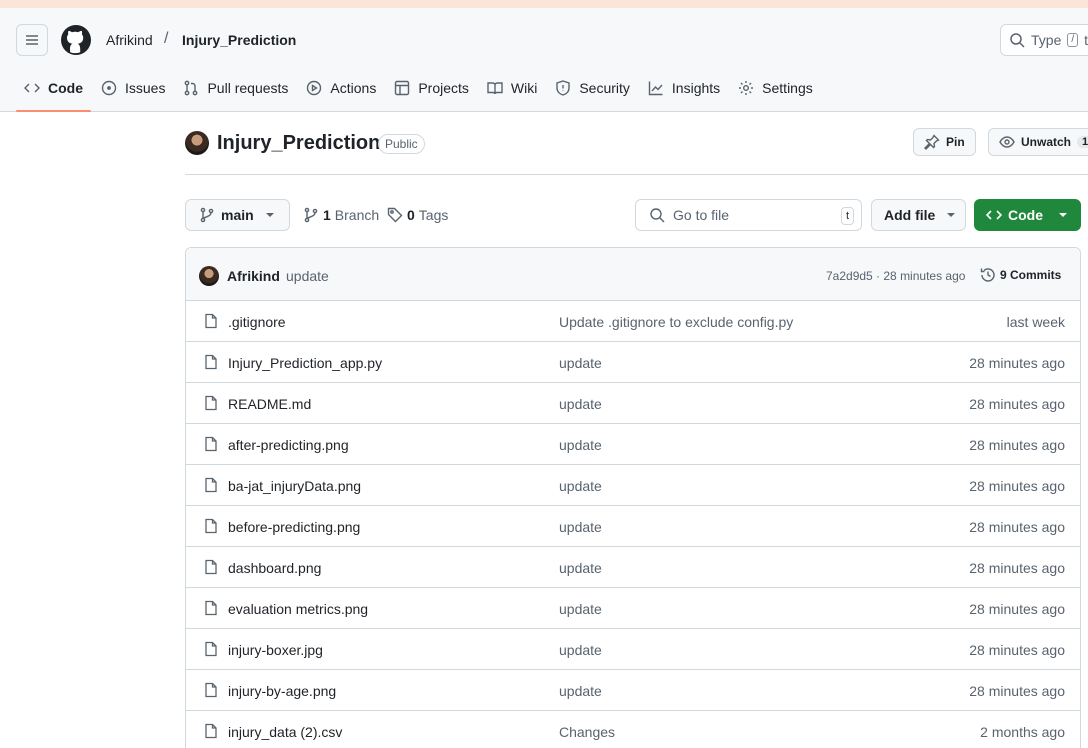 This screenshot has width=1088, height=748. Describe the element at coordinates (633, 729) in the screenshot. I see `file-row: injury_data (2).csv Changes 2 months ago` at that location.